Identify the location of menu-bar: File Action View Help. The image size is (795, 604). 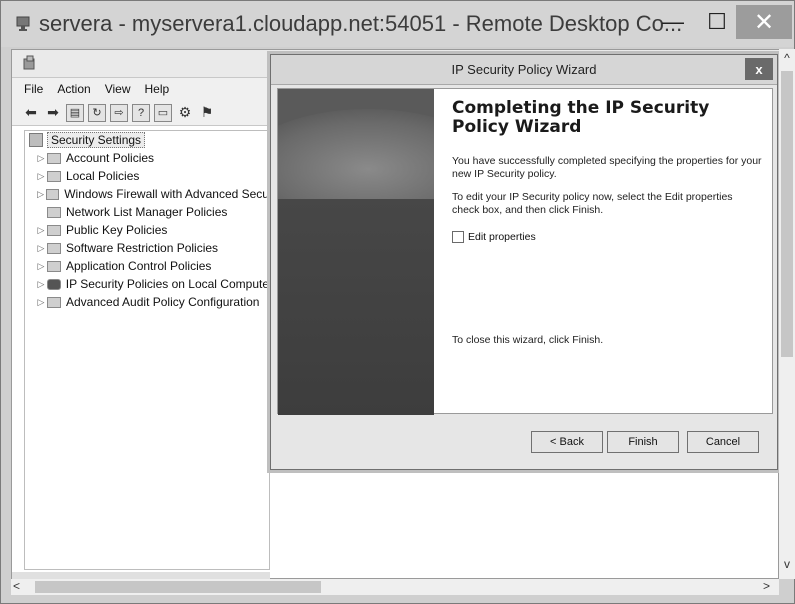
(141, 89).